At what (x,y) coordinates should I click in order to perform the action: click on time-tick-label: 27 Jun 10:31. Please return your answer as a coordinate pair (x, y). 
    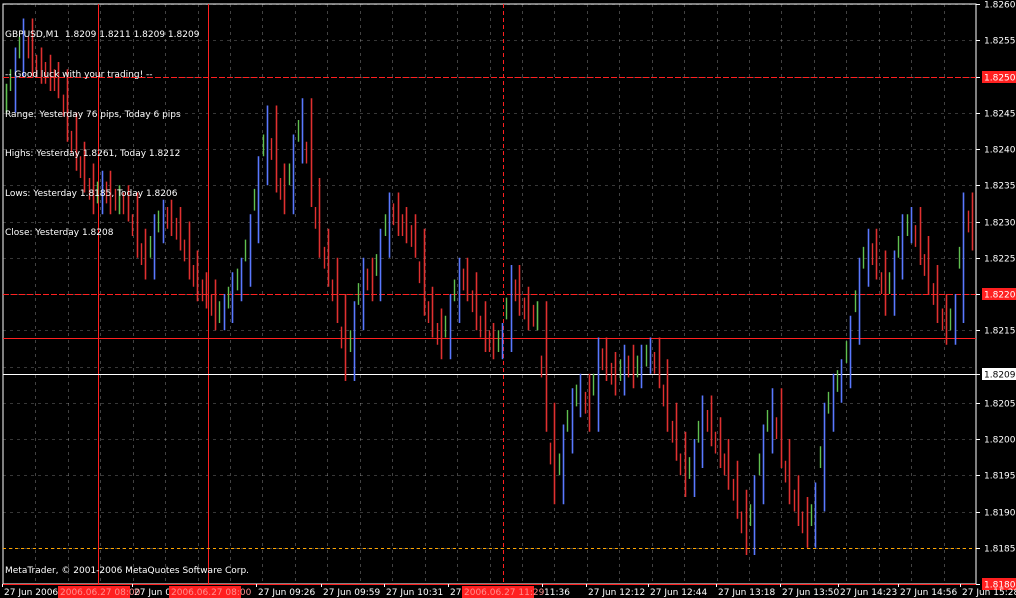
    Looking at the image, I should click on (414, 593).